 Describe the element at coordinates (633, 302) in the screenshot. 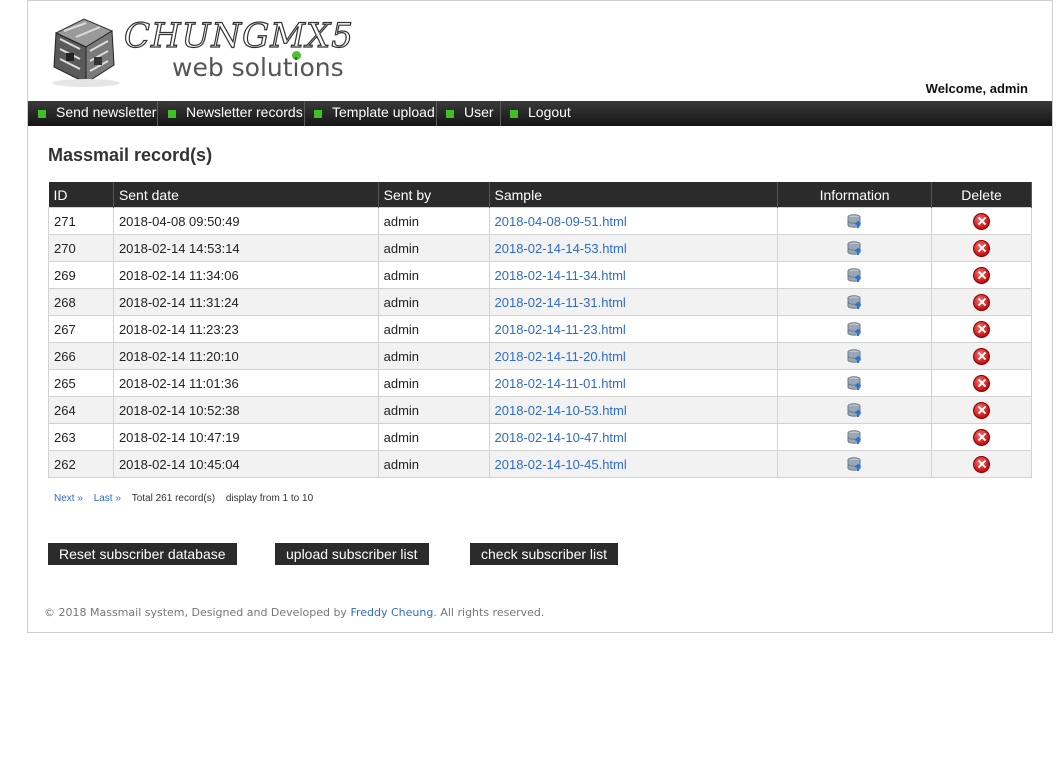

I see `cell-sample: 2018-02-14-11-31.html` at that location.